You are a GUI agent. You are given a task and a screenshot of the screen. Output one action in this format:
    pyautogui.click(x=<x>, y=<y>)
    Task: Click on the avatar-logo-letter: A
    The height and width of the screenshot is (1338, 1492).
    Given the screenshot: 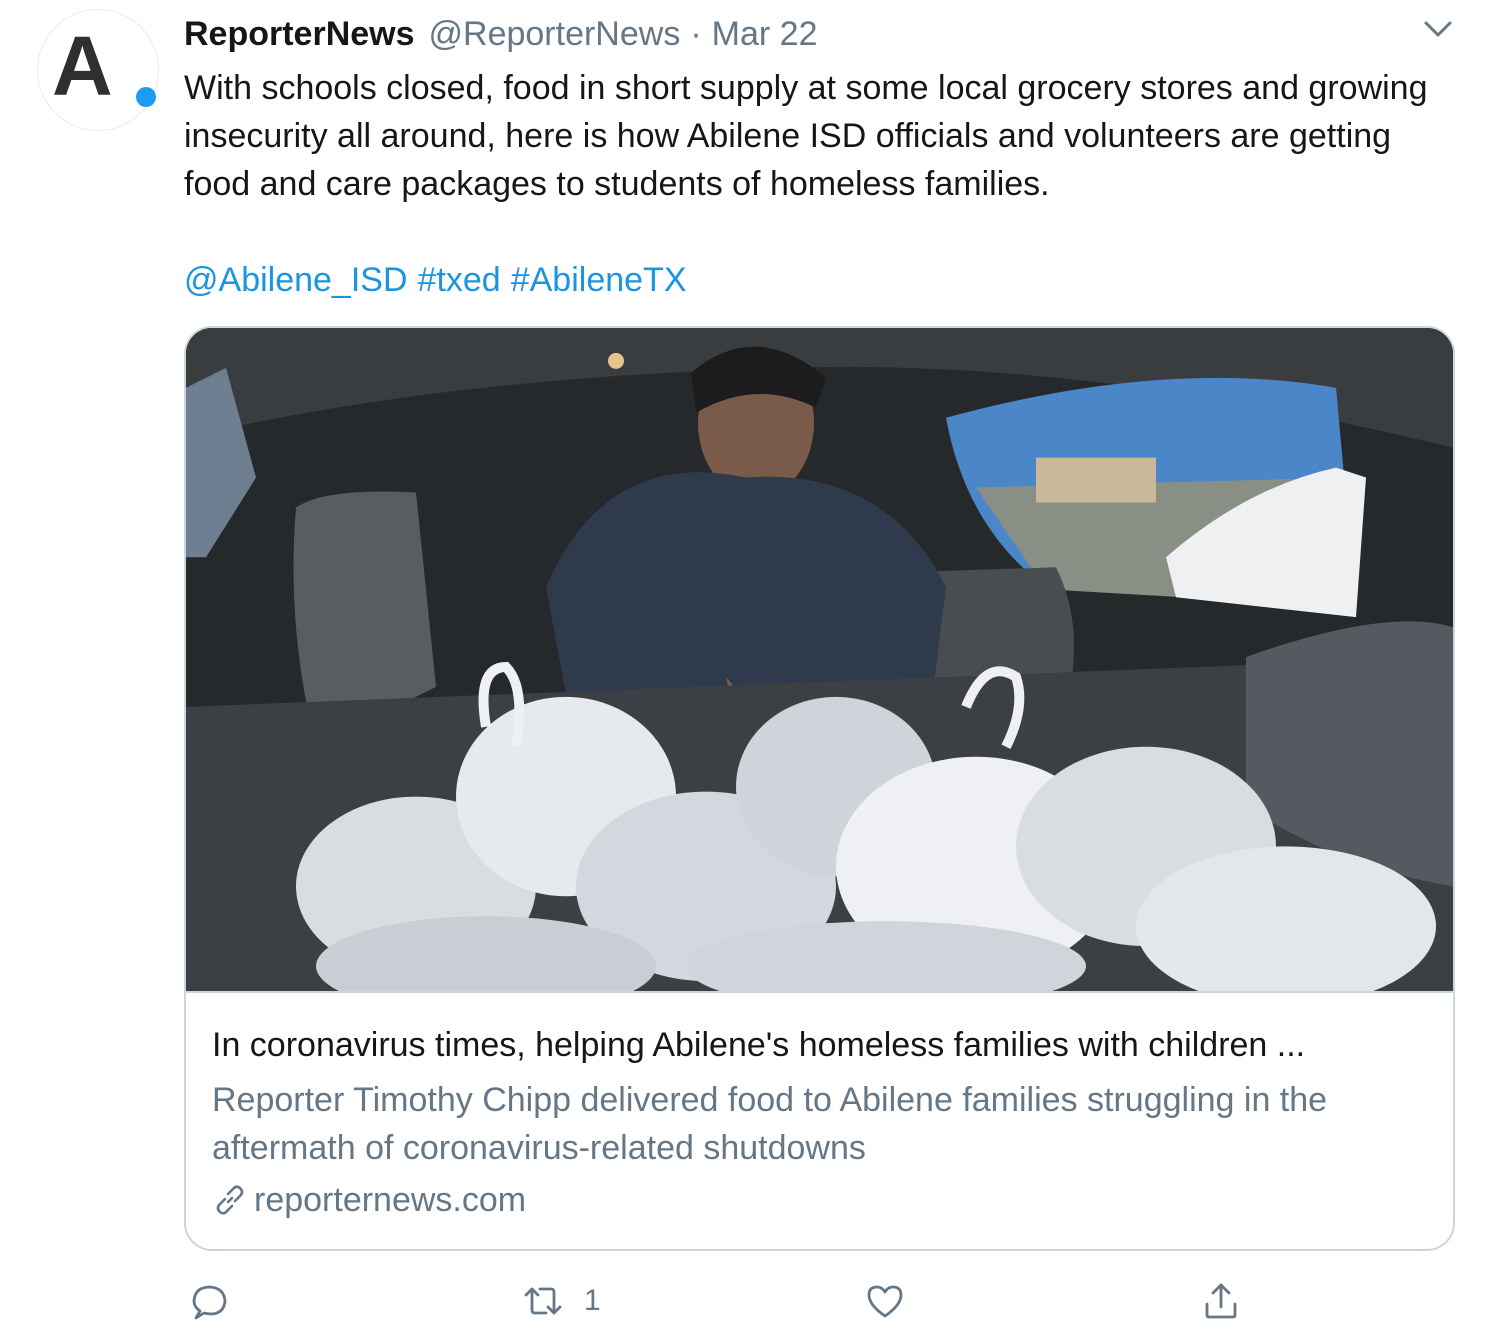 What is the action you would take?
    pyautogui.click(x=82, y=66)
    